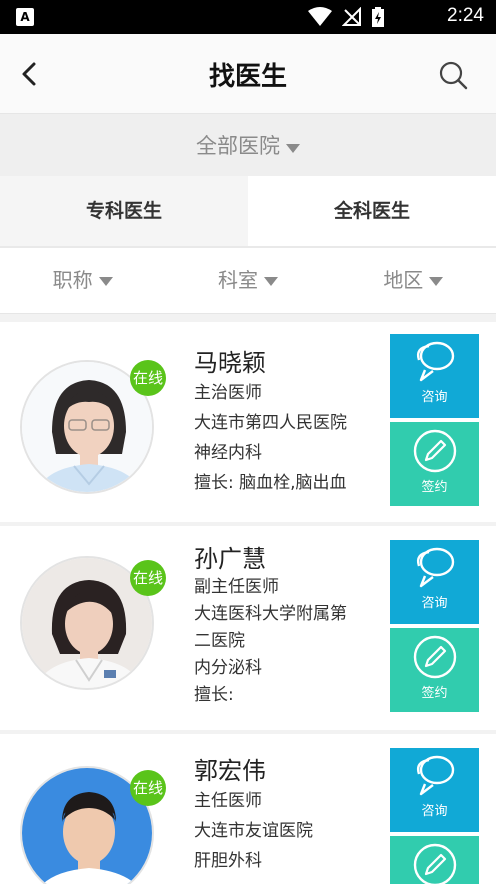 This screenshot has width=496, height=884. What do you see at coordinates (320, 16) in the screenshot?
I see `wifi-icon` at bounding box center [320, 16].